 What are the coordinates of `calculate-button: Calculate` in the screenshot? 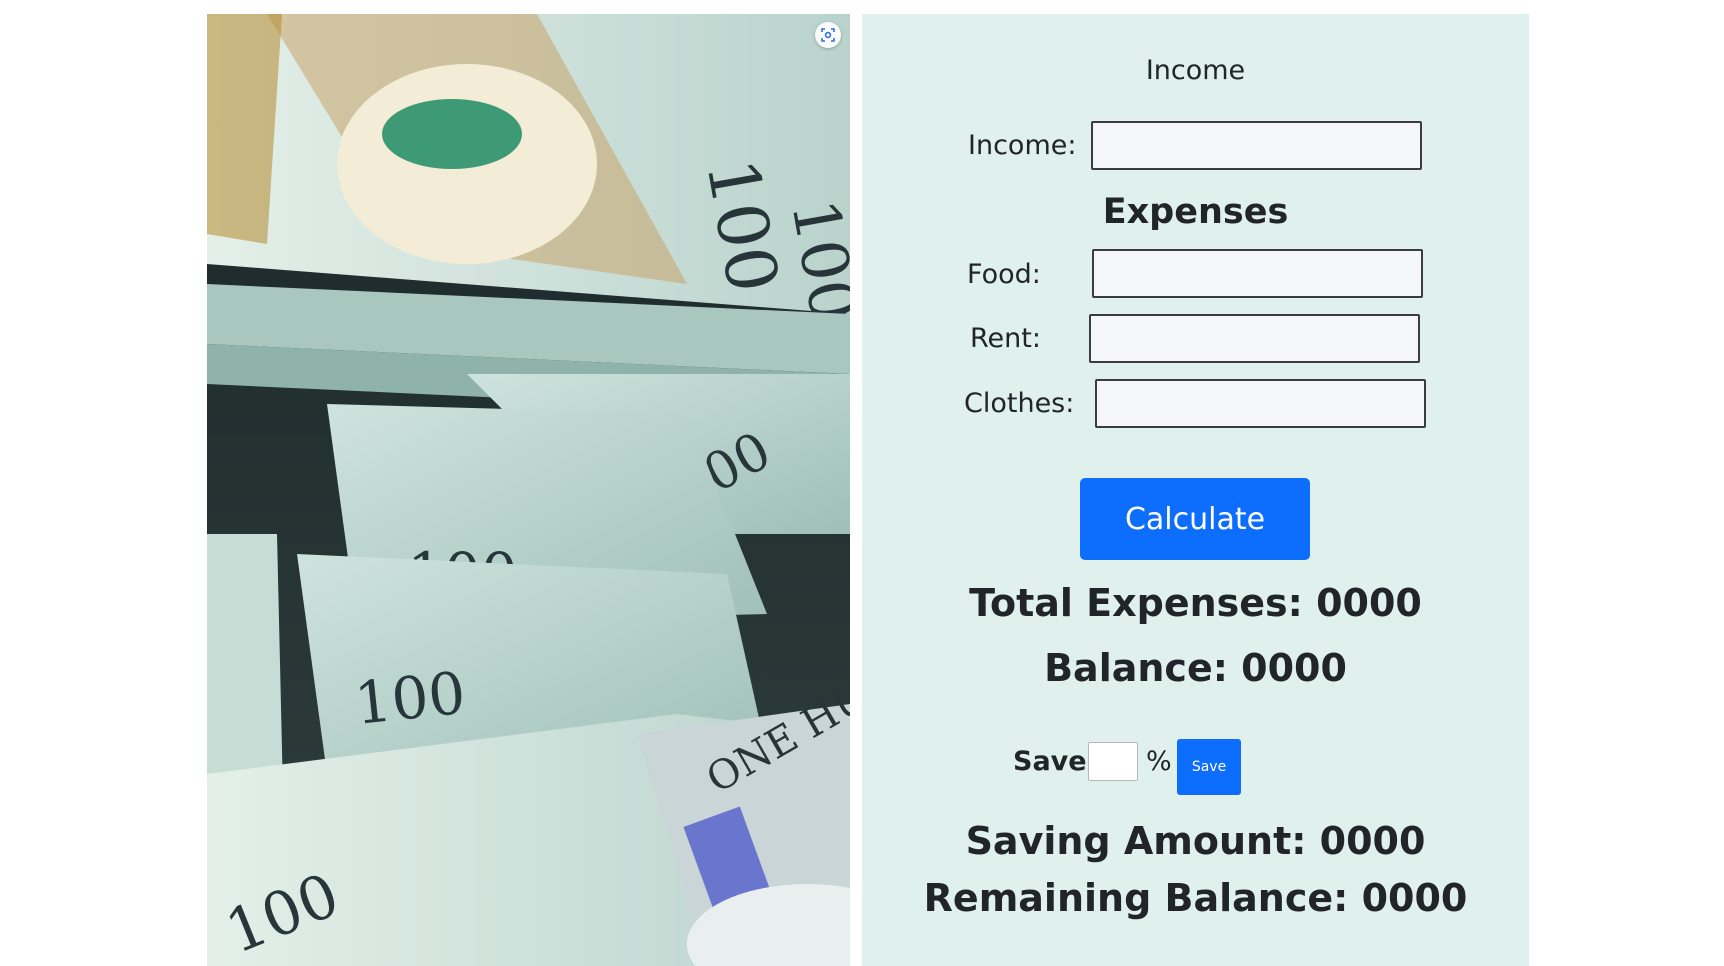 It's located at (1195, 519).